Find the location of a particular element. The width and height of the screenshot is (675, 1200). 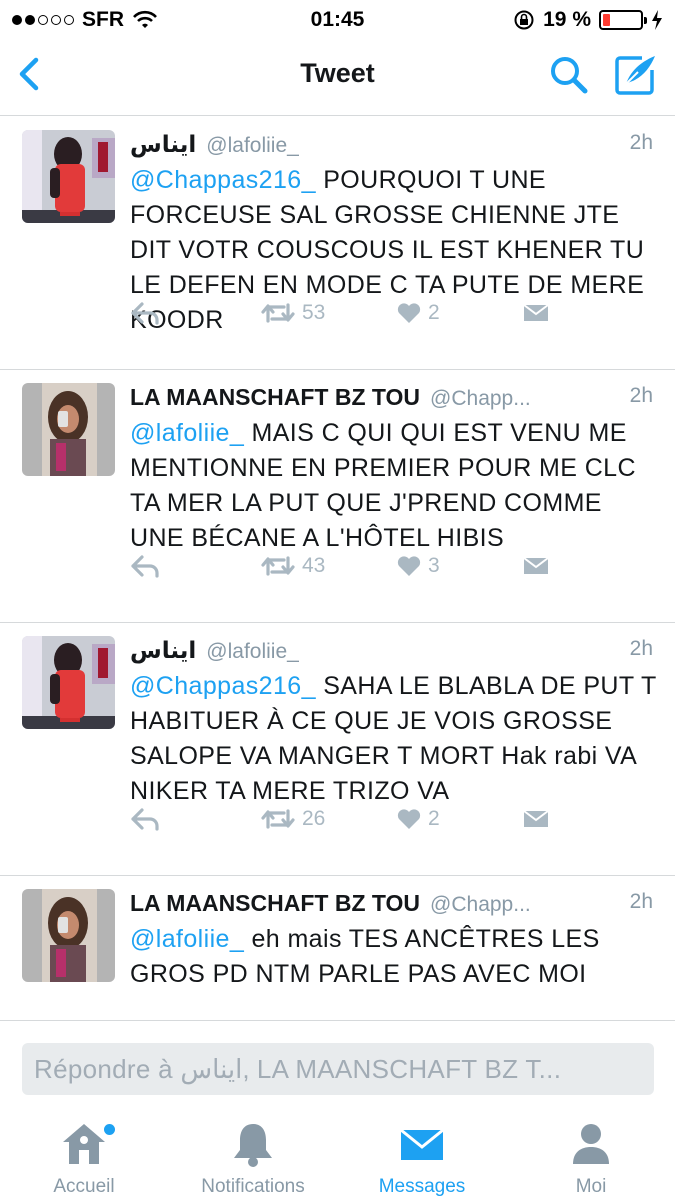

status-bar: SFR 01:45 19 % is located at coordinates (337, 20).